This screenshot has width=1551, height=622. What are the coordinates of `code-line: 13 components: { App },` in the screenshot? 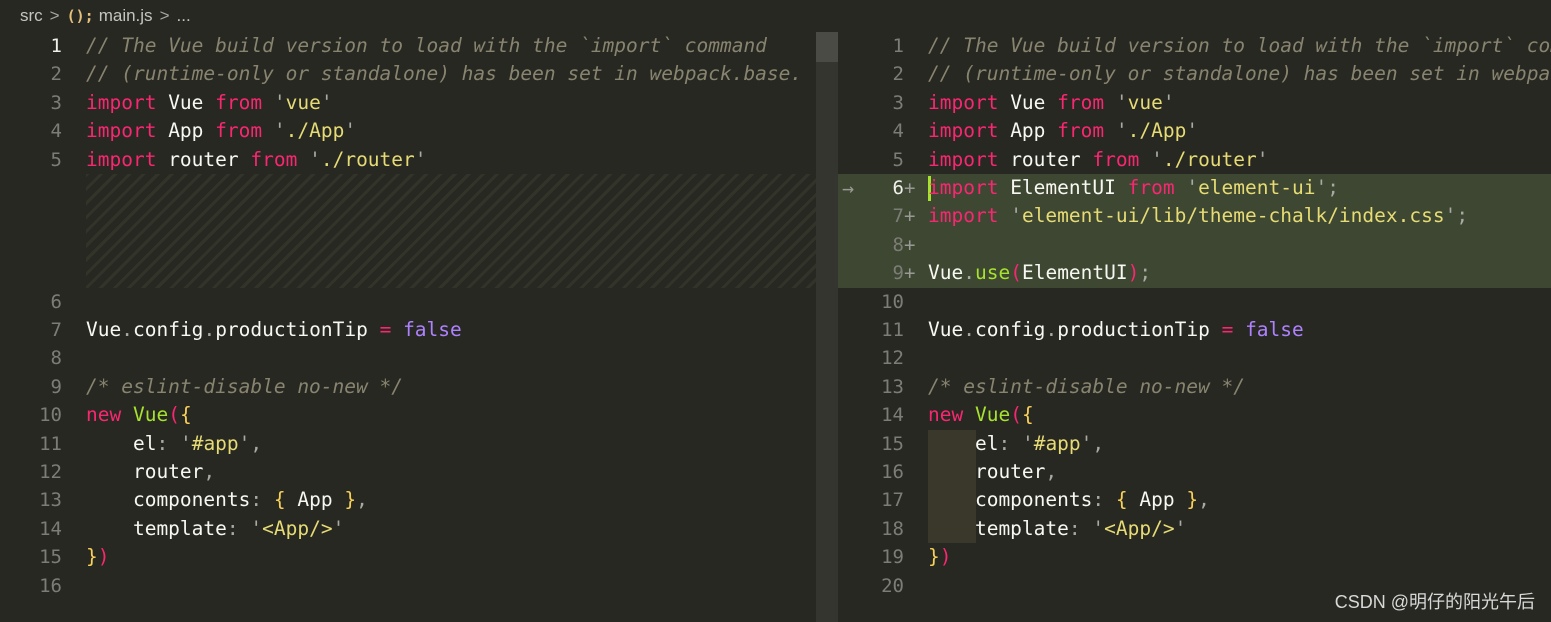 It's located at (419, 500).